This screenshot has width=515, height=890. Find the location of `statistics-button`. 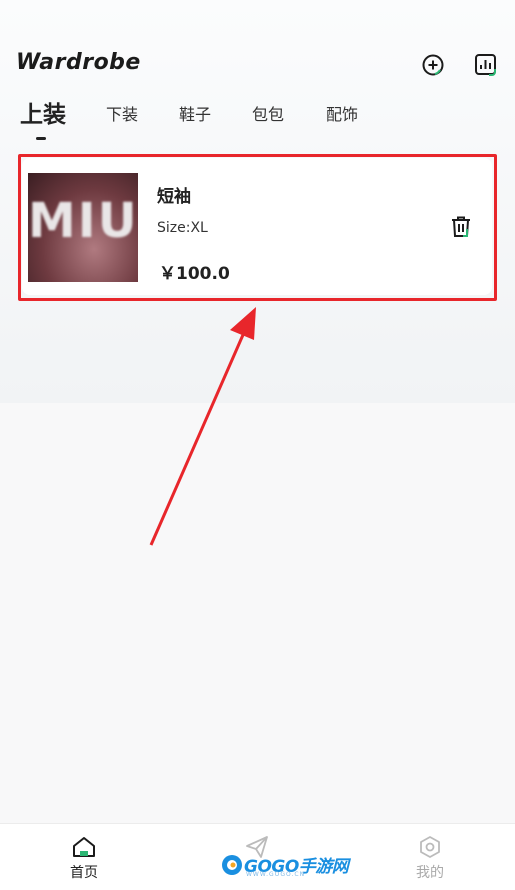

statistics-button is located at coordinates (486, 65).